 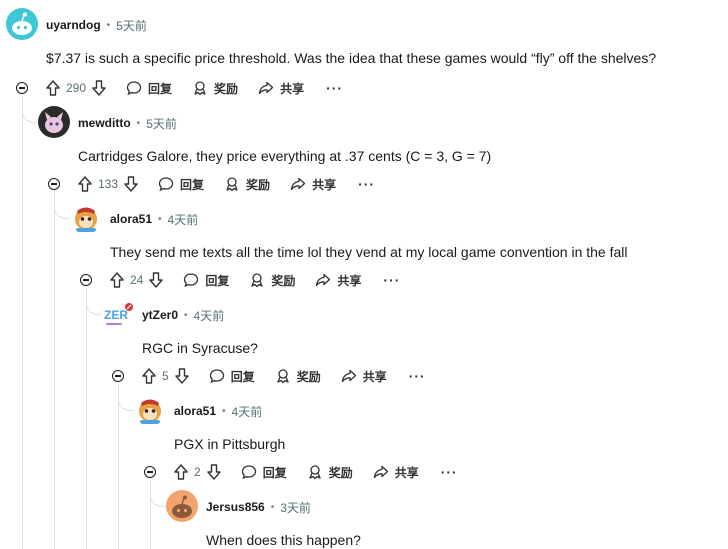 I want to click on vote-group: 5, so click(x=165, y=376).